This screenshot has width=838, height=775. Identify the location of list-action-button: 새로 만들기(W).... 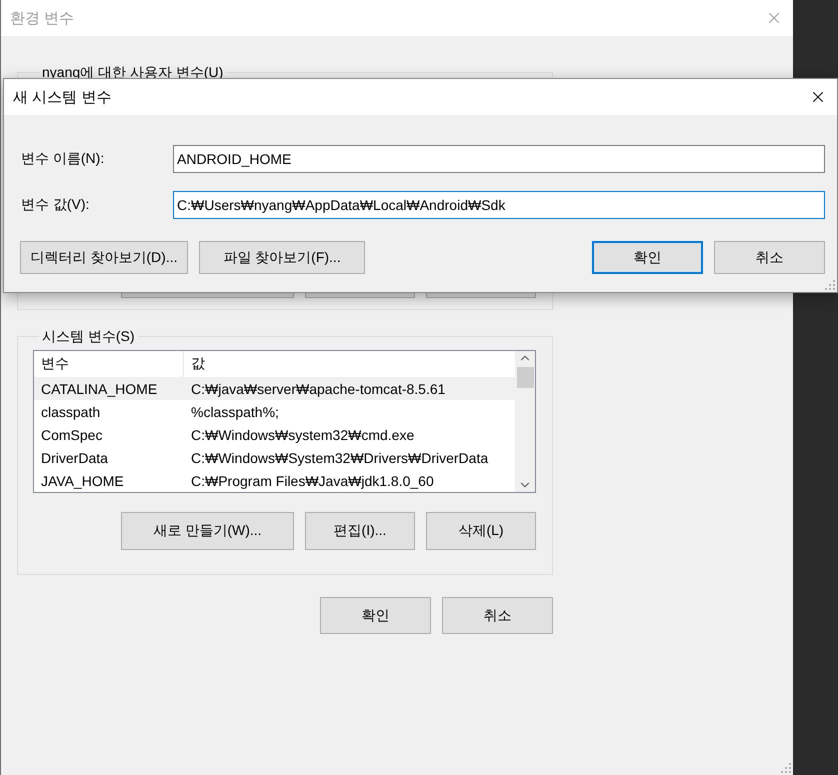
(207, 531).